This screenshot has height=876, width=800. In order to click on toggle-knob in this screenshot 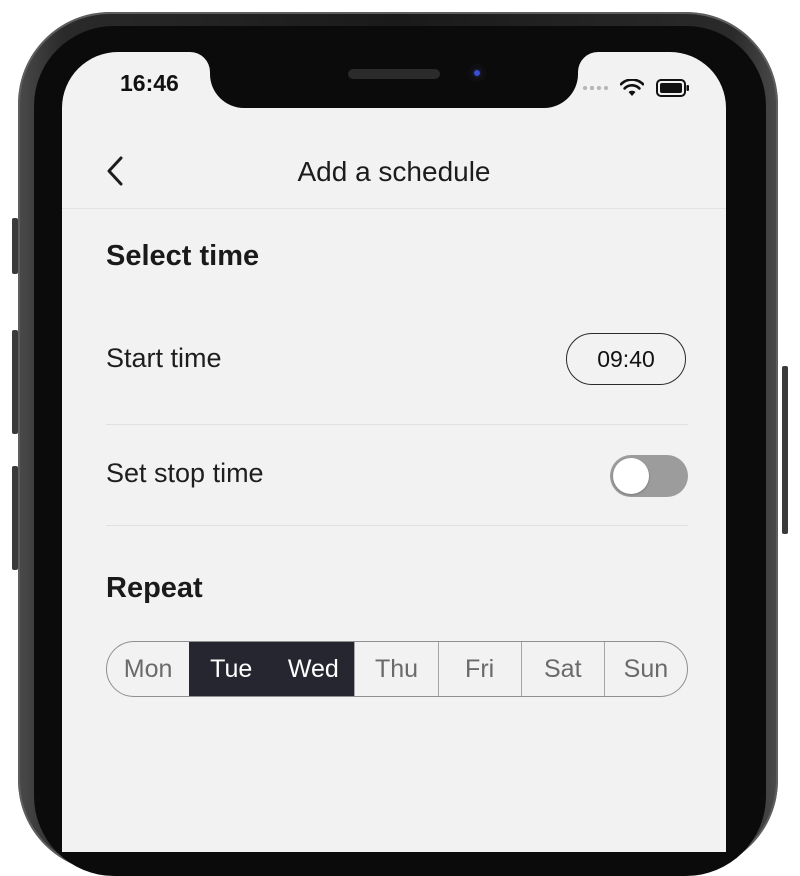, I will do `click(631, 476)`.